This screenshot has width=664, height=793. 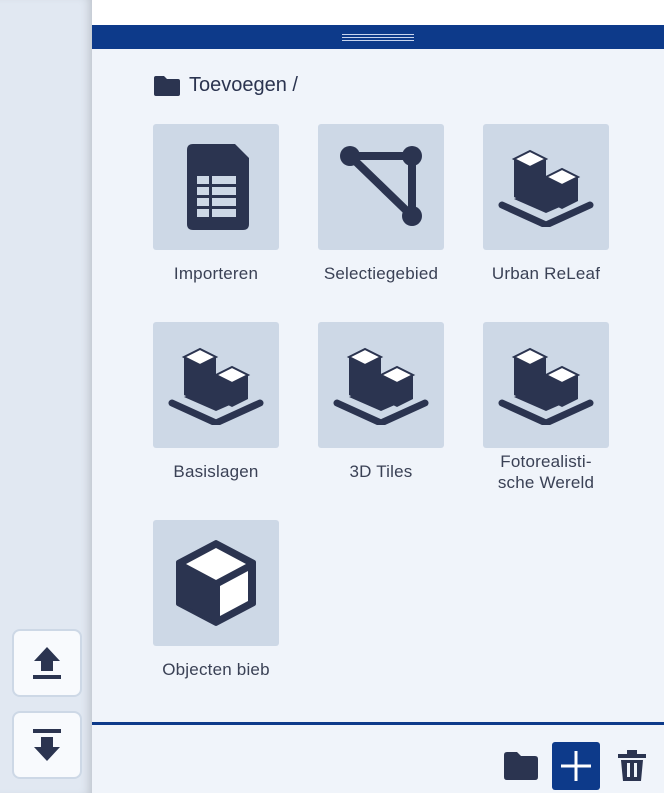 What do you see at coordinates (378, 757) in the screenshot?
I see `bottom-toolbar` at bounding box center [378, 757].